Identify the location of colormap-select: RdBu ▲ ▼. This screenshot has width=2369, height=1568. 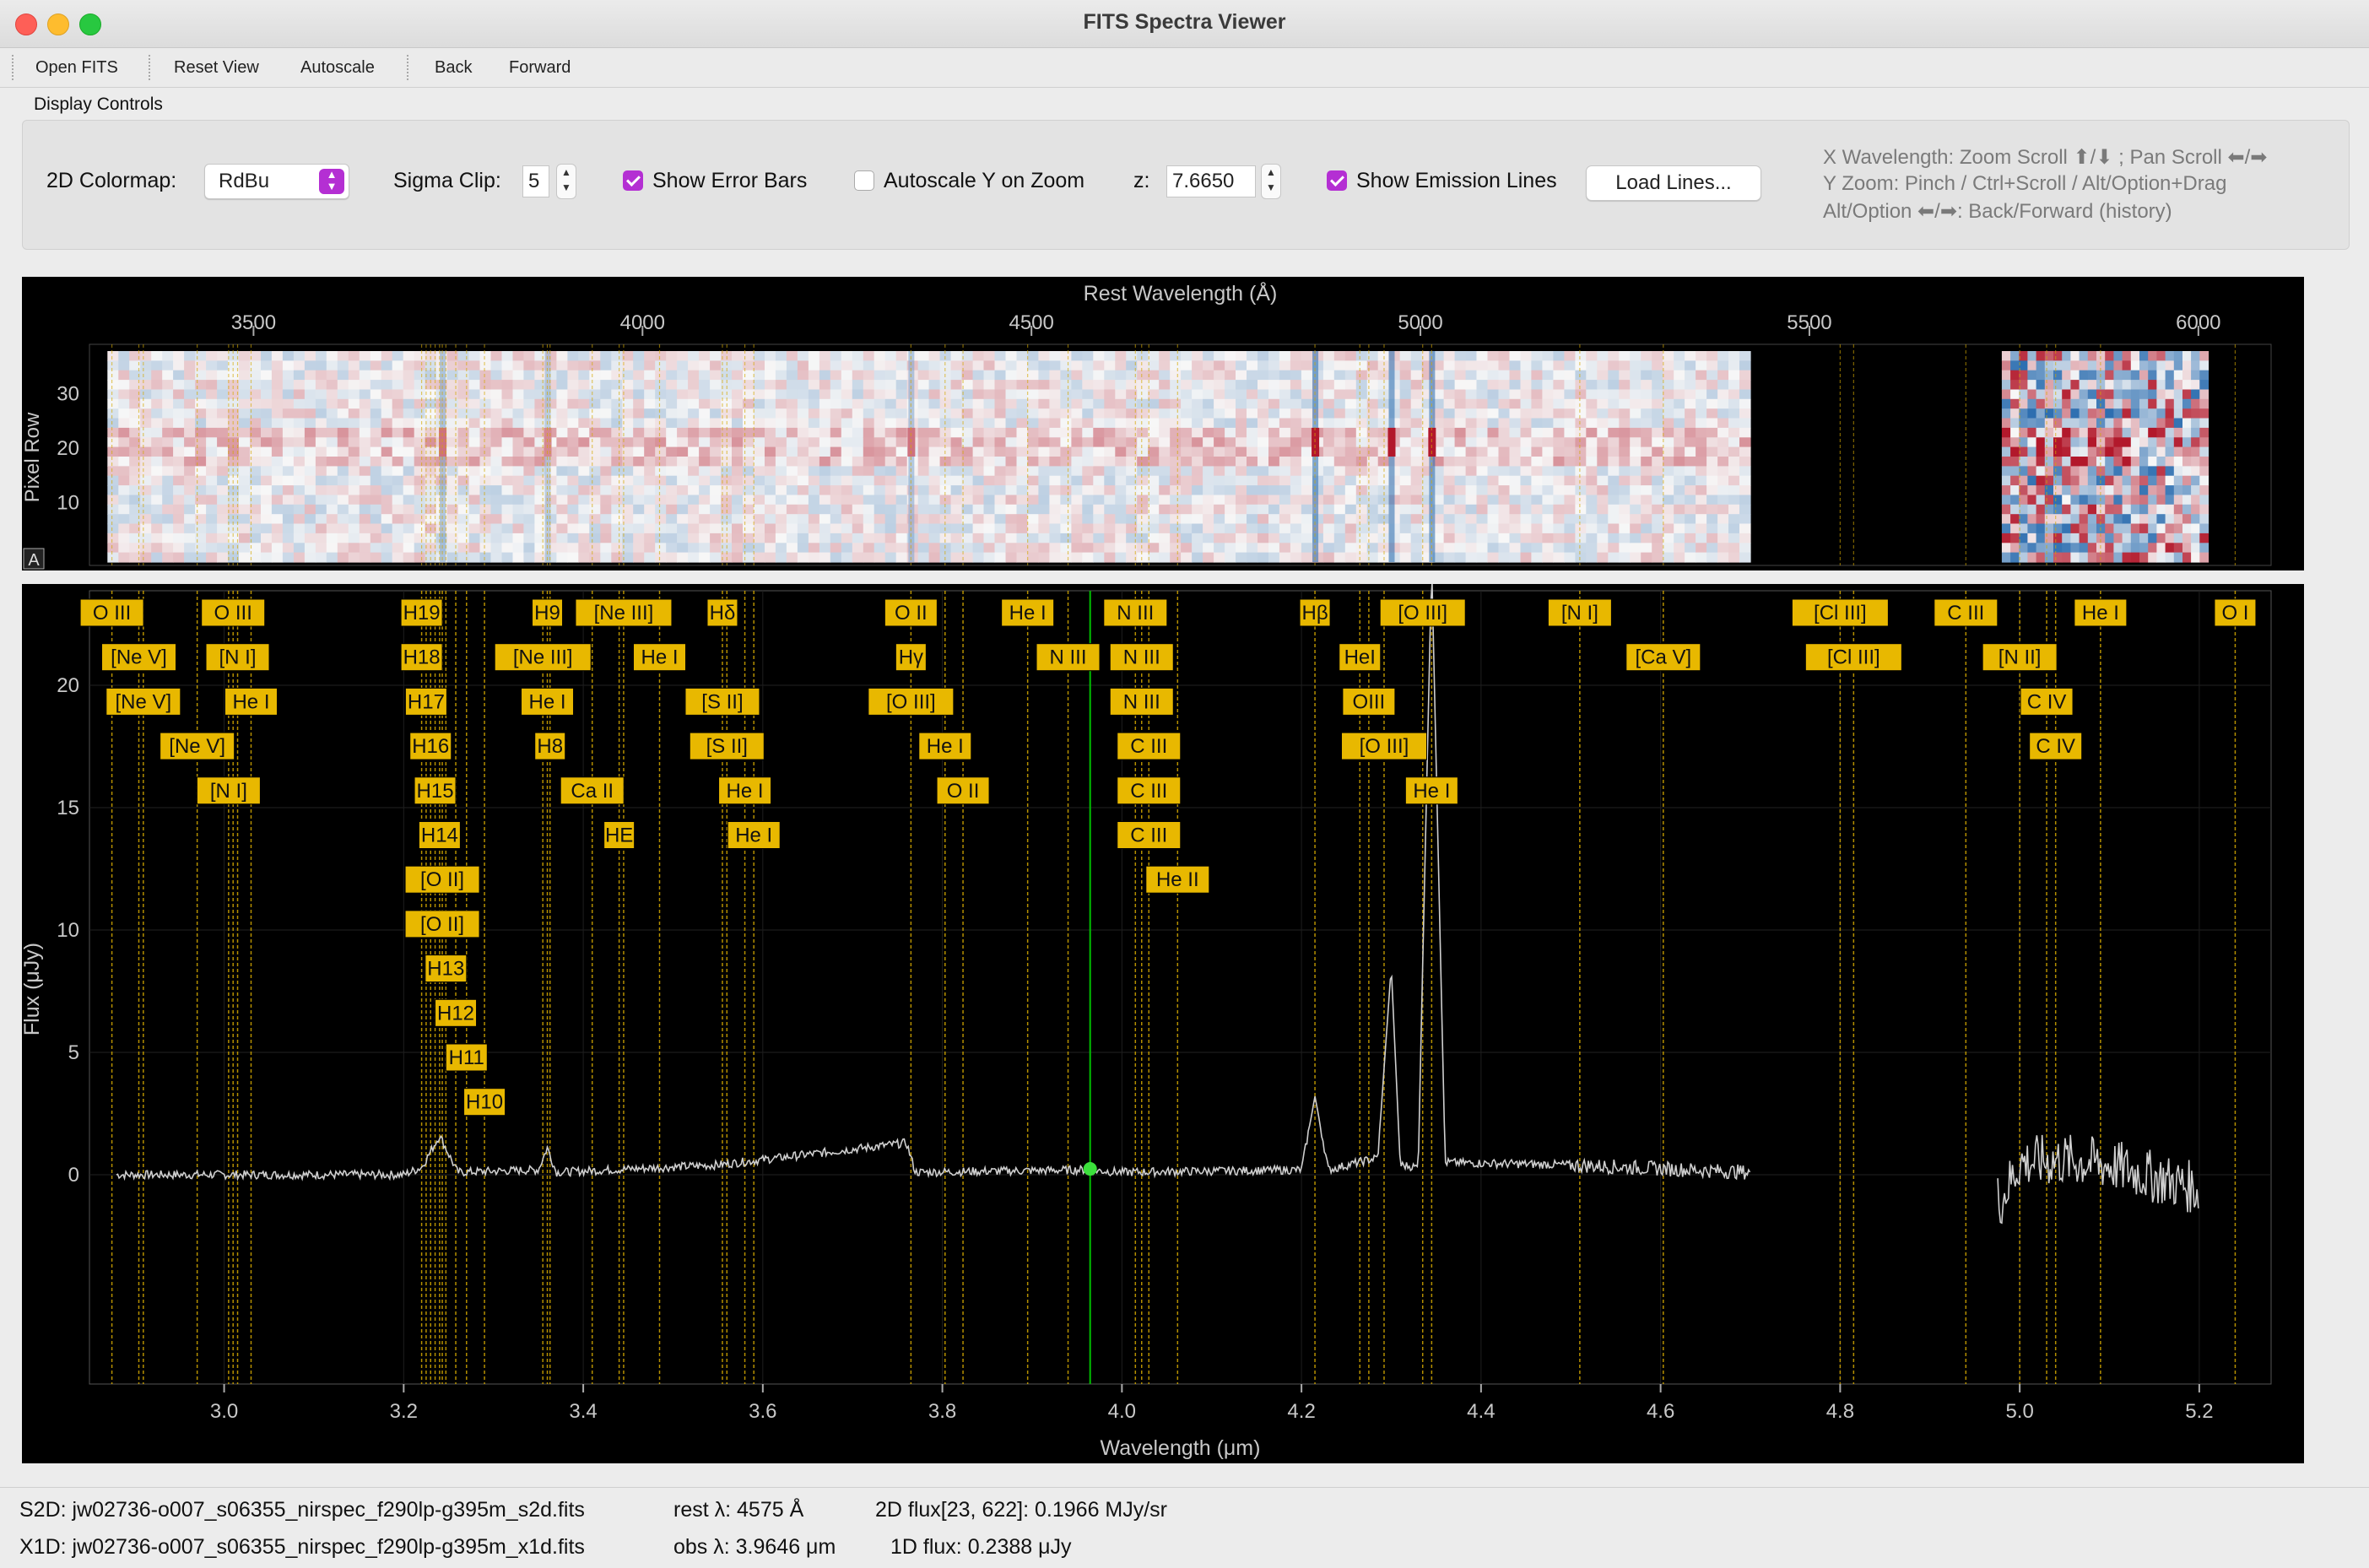
(276, 181).